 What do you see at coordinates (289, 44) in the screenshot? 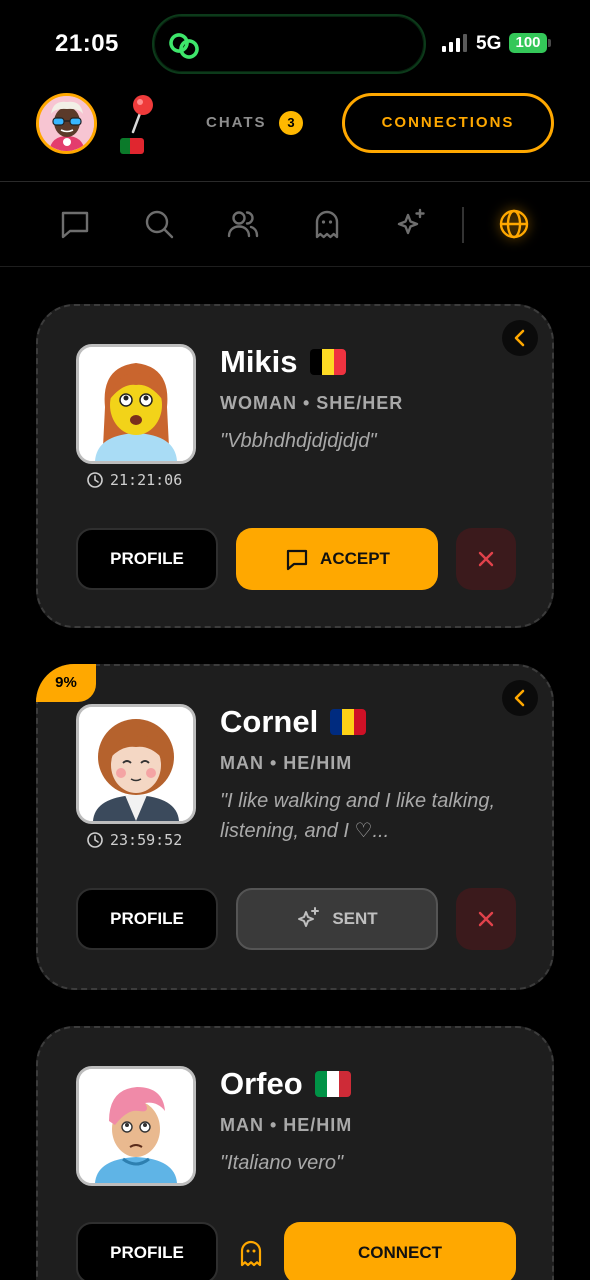
I see `dynamic-island` at bounding box center [289, 44].